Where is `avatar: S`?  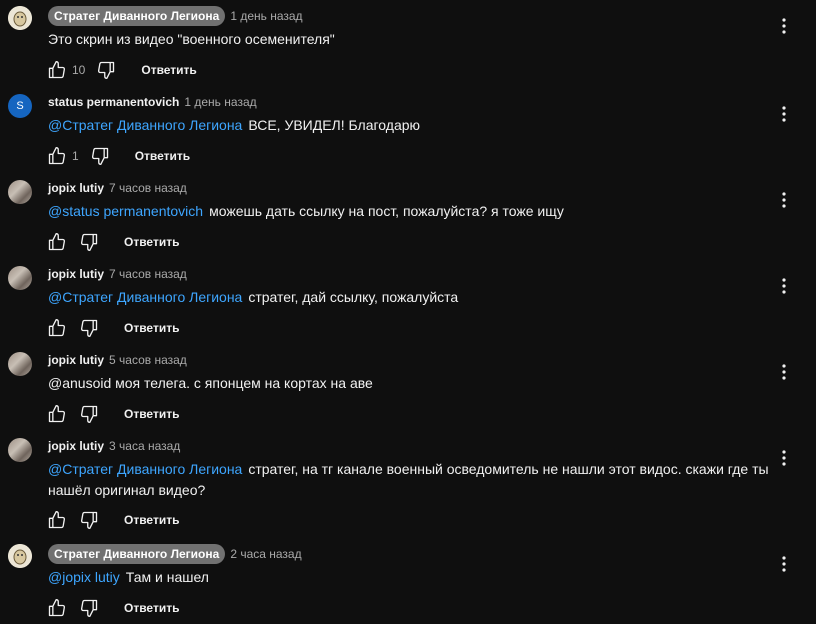 avatar: S is located at coordinates (20, 106).